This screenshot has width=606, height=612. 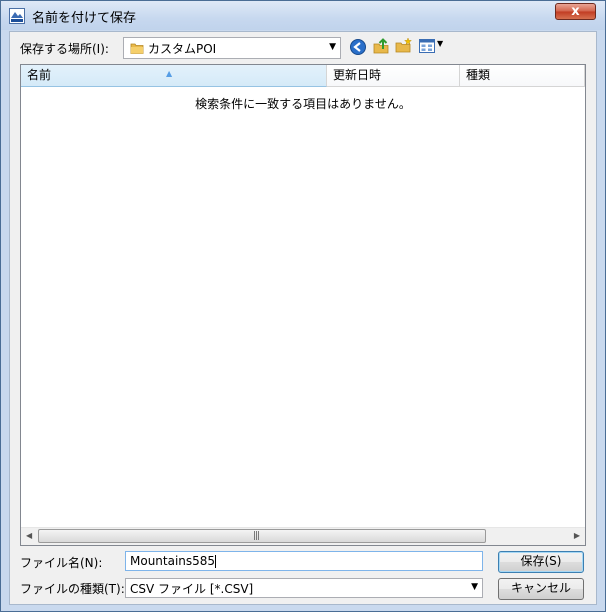 What do you see at coordinates (541, 589) in the screenshot?
I see `cancel-button: キャンセル` at bounding box center [541, 589].